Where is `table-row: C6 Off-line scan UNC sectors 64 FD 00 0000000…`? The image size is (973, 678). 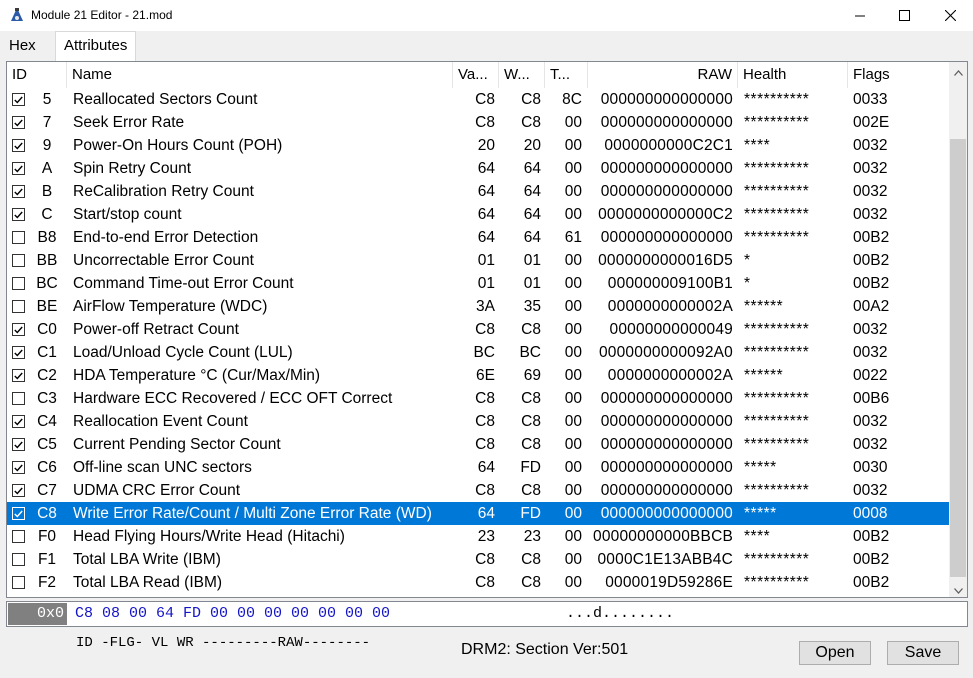 table-row: C6 Off-line scan UNC sectors 64 FD 00 0000000… is located at coordinates (478, 467).